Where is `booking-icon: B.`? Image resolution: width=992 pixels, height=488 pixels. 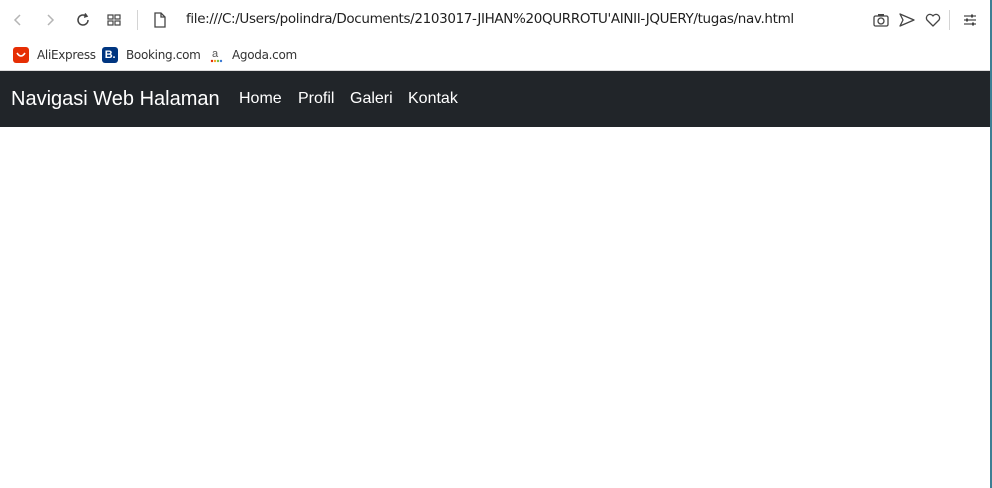
booking-icon: B. is located at coordinates (110, 55).